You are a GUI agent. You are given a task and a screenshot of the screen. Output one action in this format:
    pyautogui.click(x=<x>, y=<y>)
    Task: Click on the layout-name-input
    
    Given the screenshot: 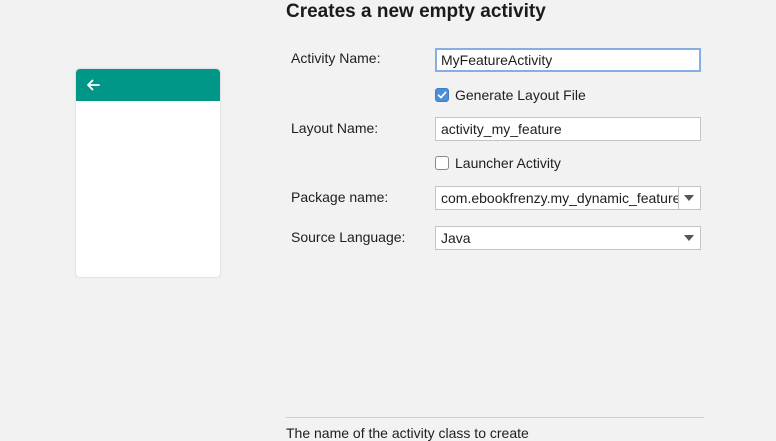 What is the action you would take?
    pyautogui.click(x=568, y=129)
    